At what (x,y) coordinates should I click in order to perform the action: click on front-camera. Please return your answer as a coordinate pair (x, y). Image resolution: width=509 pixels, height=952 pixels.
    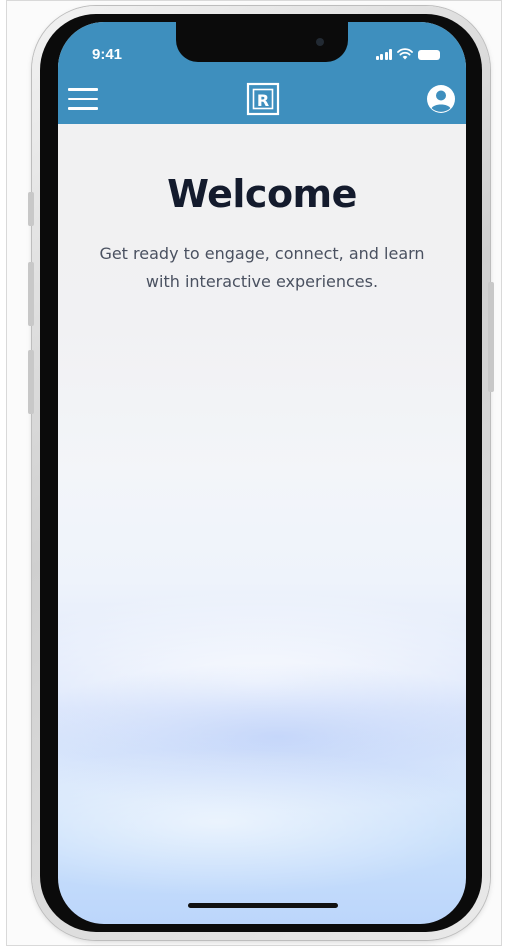
    Looking at the image, I should click on (320, 42).